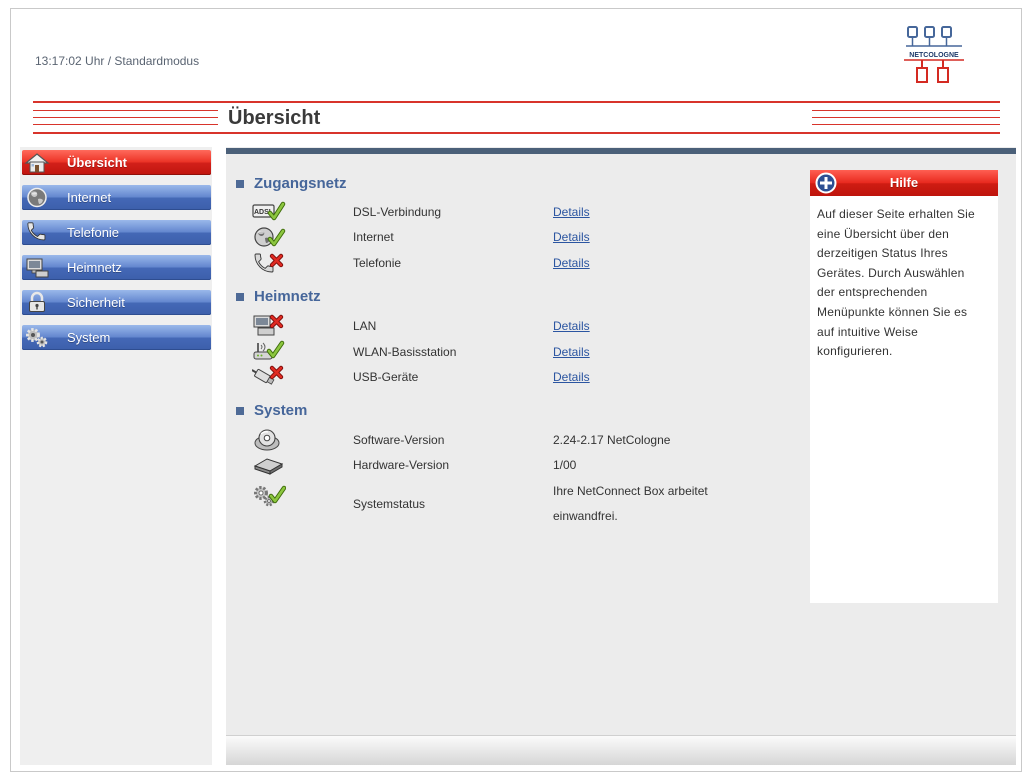  What do you see at coordinates (867, 331) in the screenshot?
I see `help-text-line: auf intuitive Weise` at bounding box center [867, 331].